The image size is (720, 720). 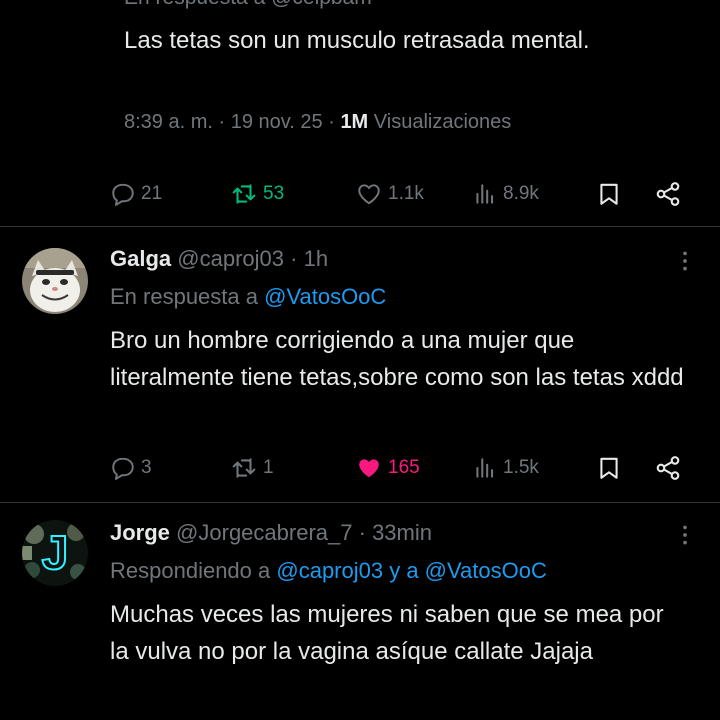 What do you see at coordinates (521, 193) in the screenshot?
I see `views-stat: 8.9k` at bounding box center [521, 193].